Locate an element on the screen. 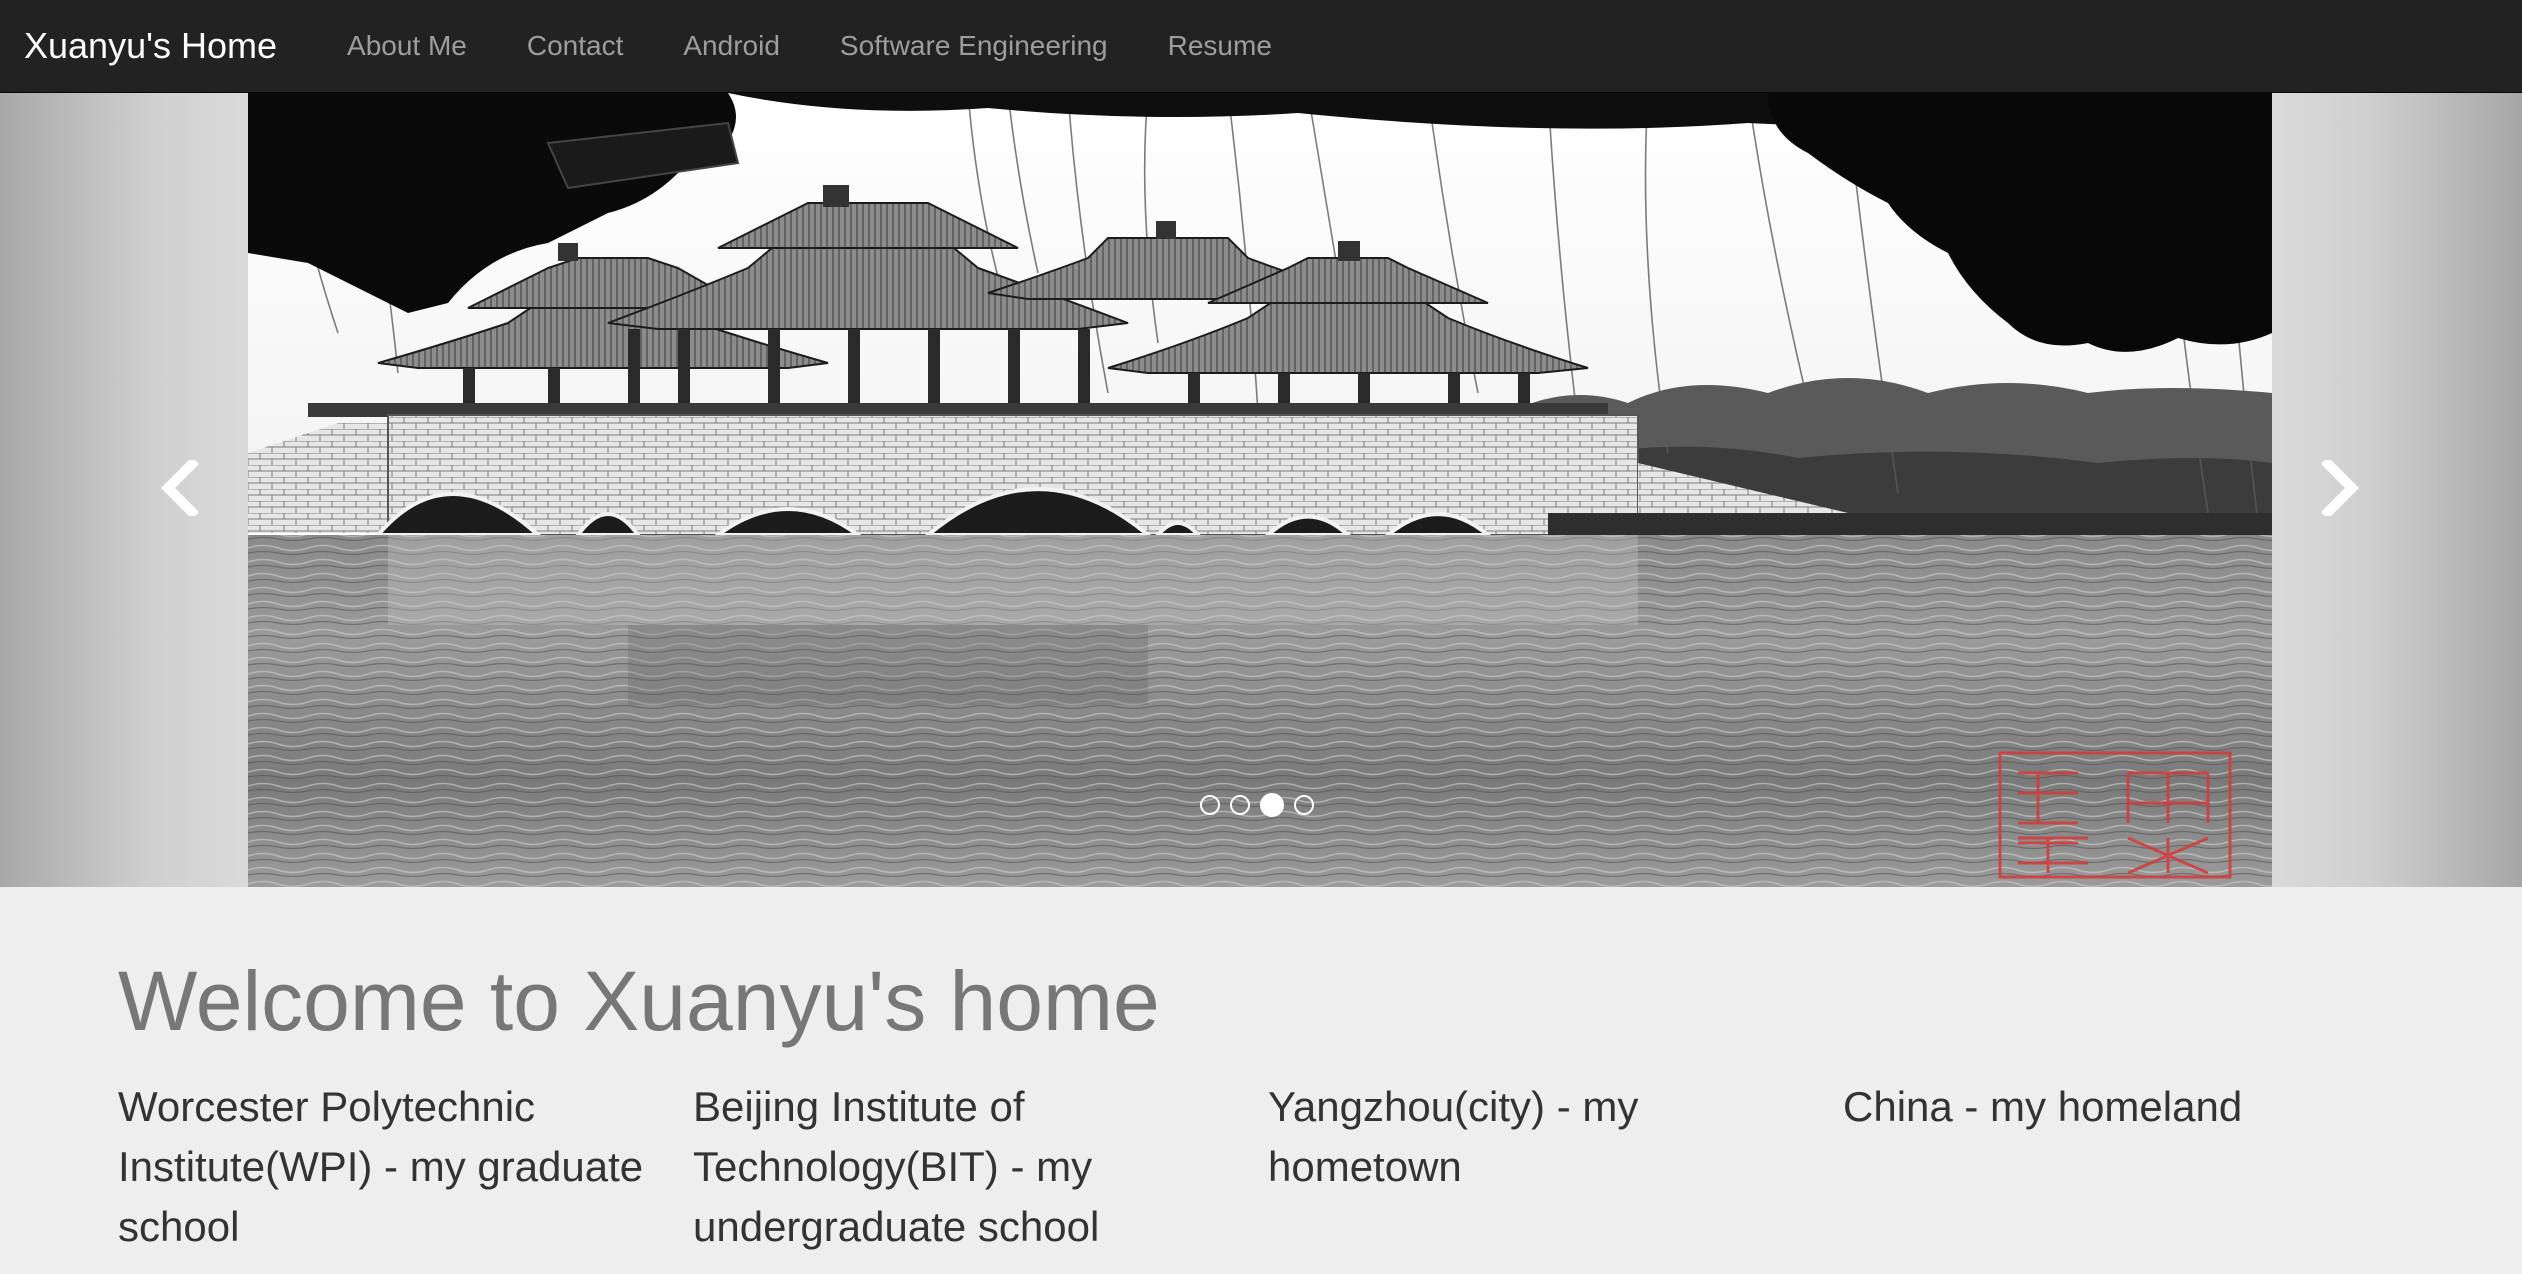  chevron-left-icon is located at coordinates (180, 488).